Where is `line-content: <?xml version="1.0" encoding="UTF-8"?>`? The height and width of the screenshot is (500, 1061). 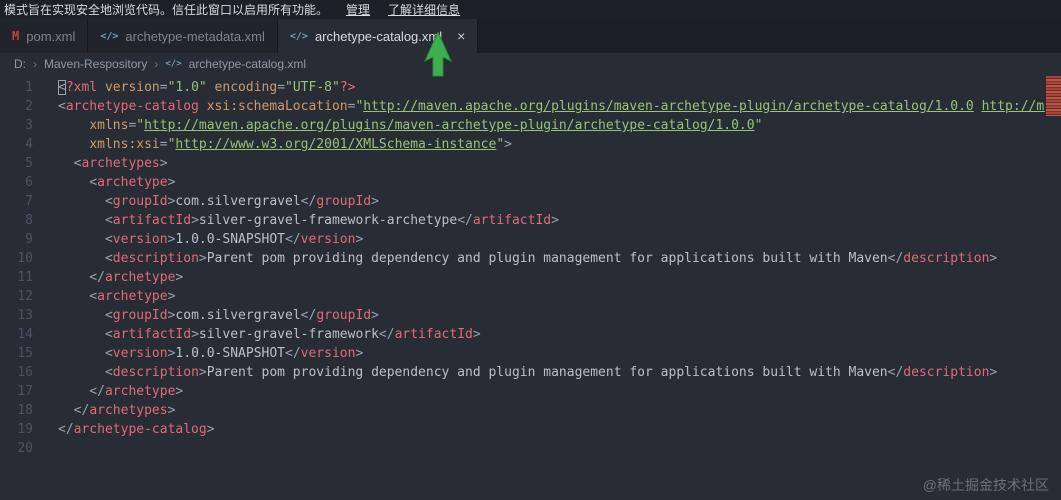
line-content: <?xml version="1.0" encoding="UTF-8"?> is located at coordinates (207, 87).